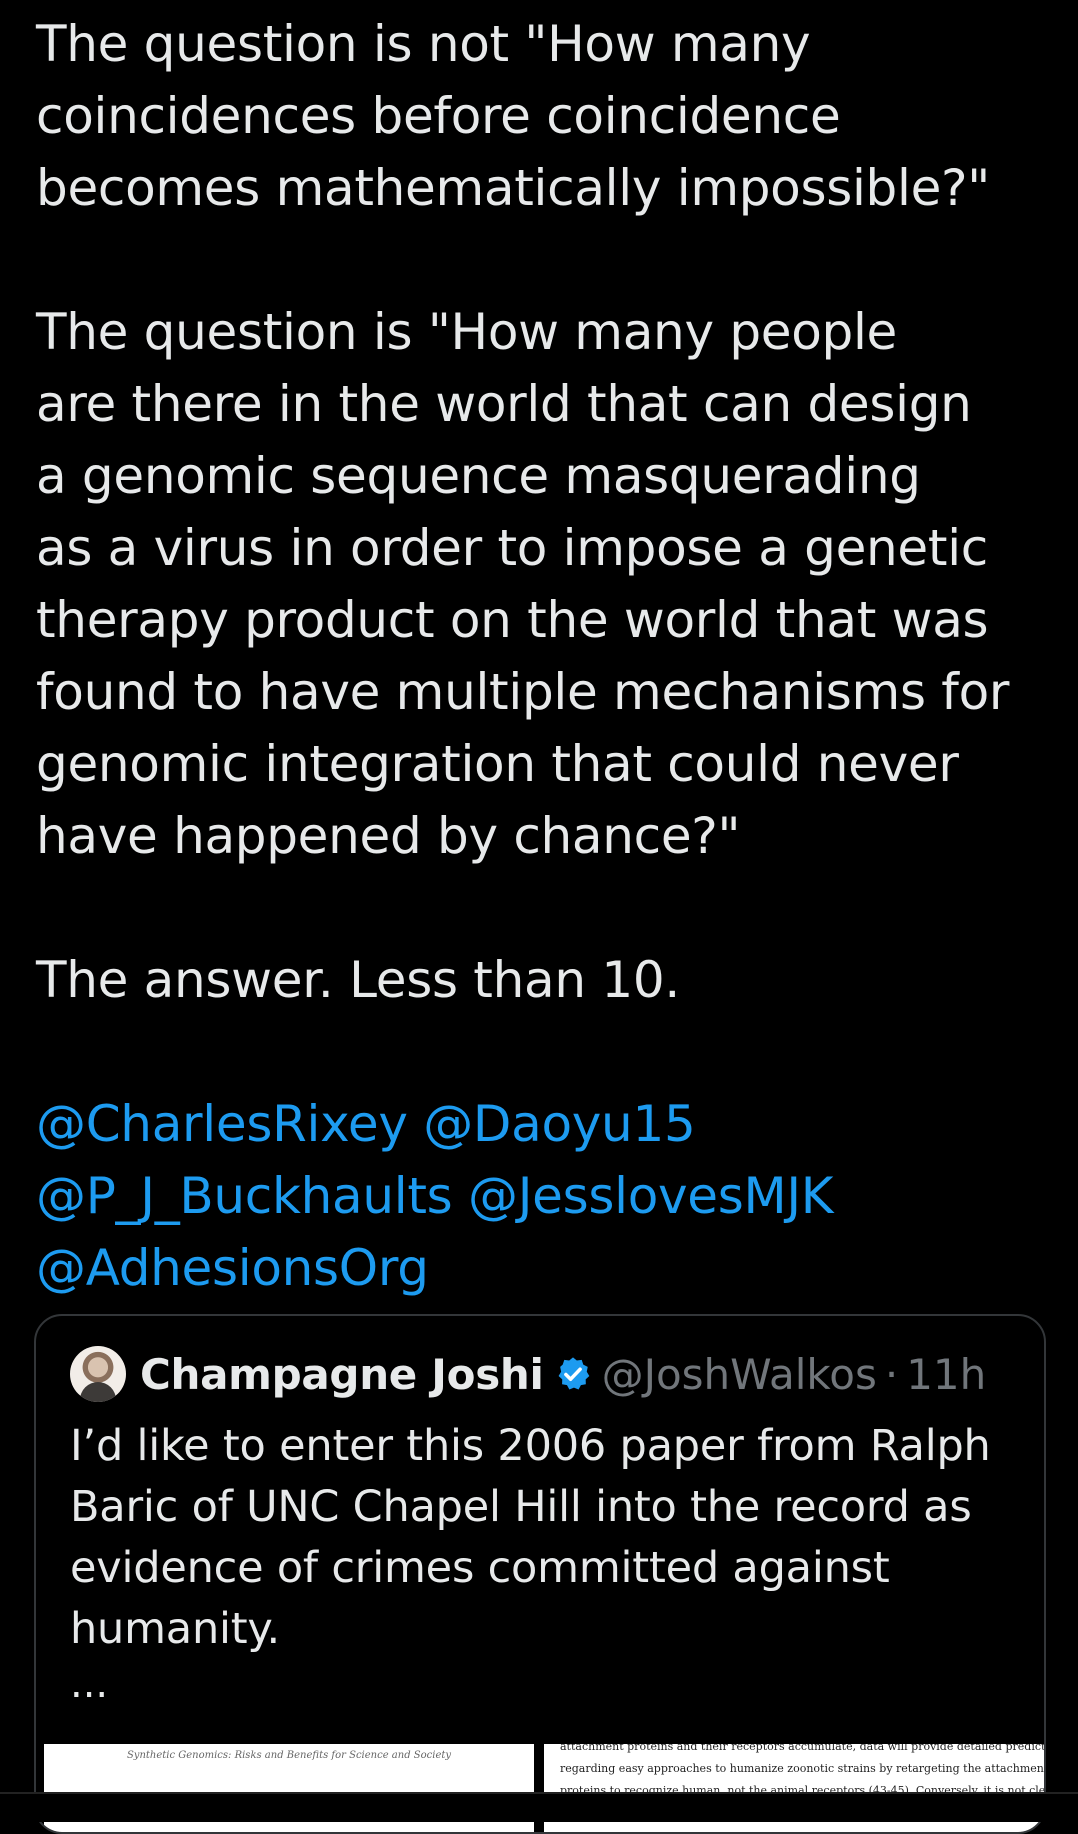 The width and height of the screenshot is (1078, 1834). Describe the element at coordinates (573, 1373) in the screenshot. I see `verified-badge-icon` at that location.